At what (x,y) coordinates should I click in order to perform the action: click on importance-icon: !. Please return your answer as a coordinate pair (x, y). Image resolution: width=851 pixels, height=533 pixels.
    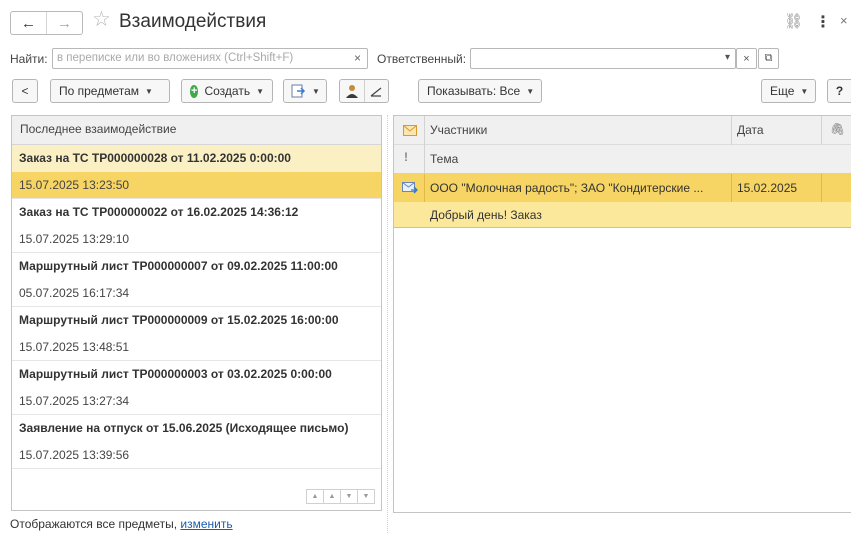
    Looking at the image, I should click on (406, 157).